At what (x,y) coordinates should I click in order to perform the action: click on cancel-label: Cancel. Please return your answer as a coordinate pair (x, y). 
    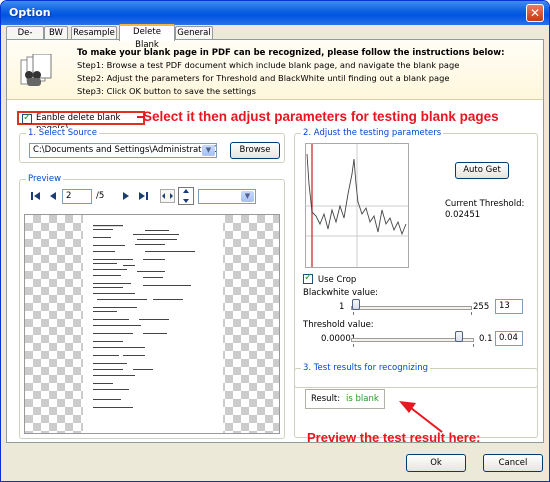
    Looking at the image, I should click on (513, 463).